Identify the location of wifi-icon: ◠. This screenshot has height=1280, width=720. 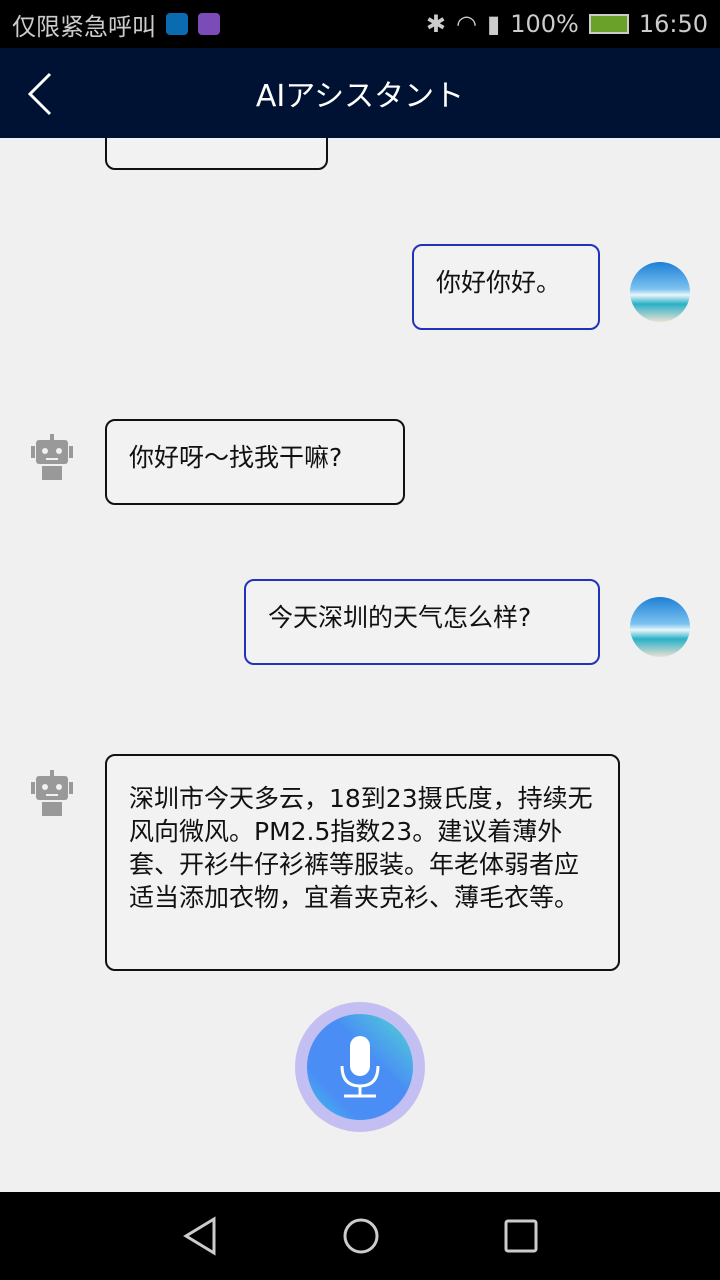
(466, 24).